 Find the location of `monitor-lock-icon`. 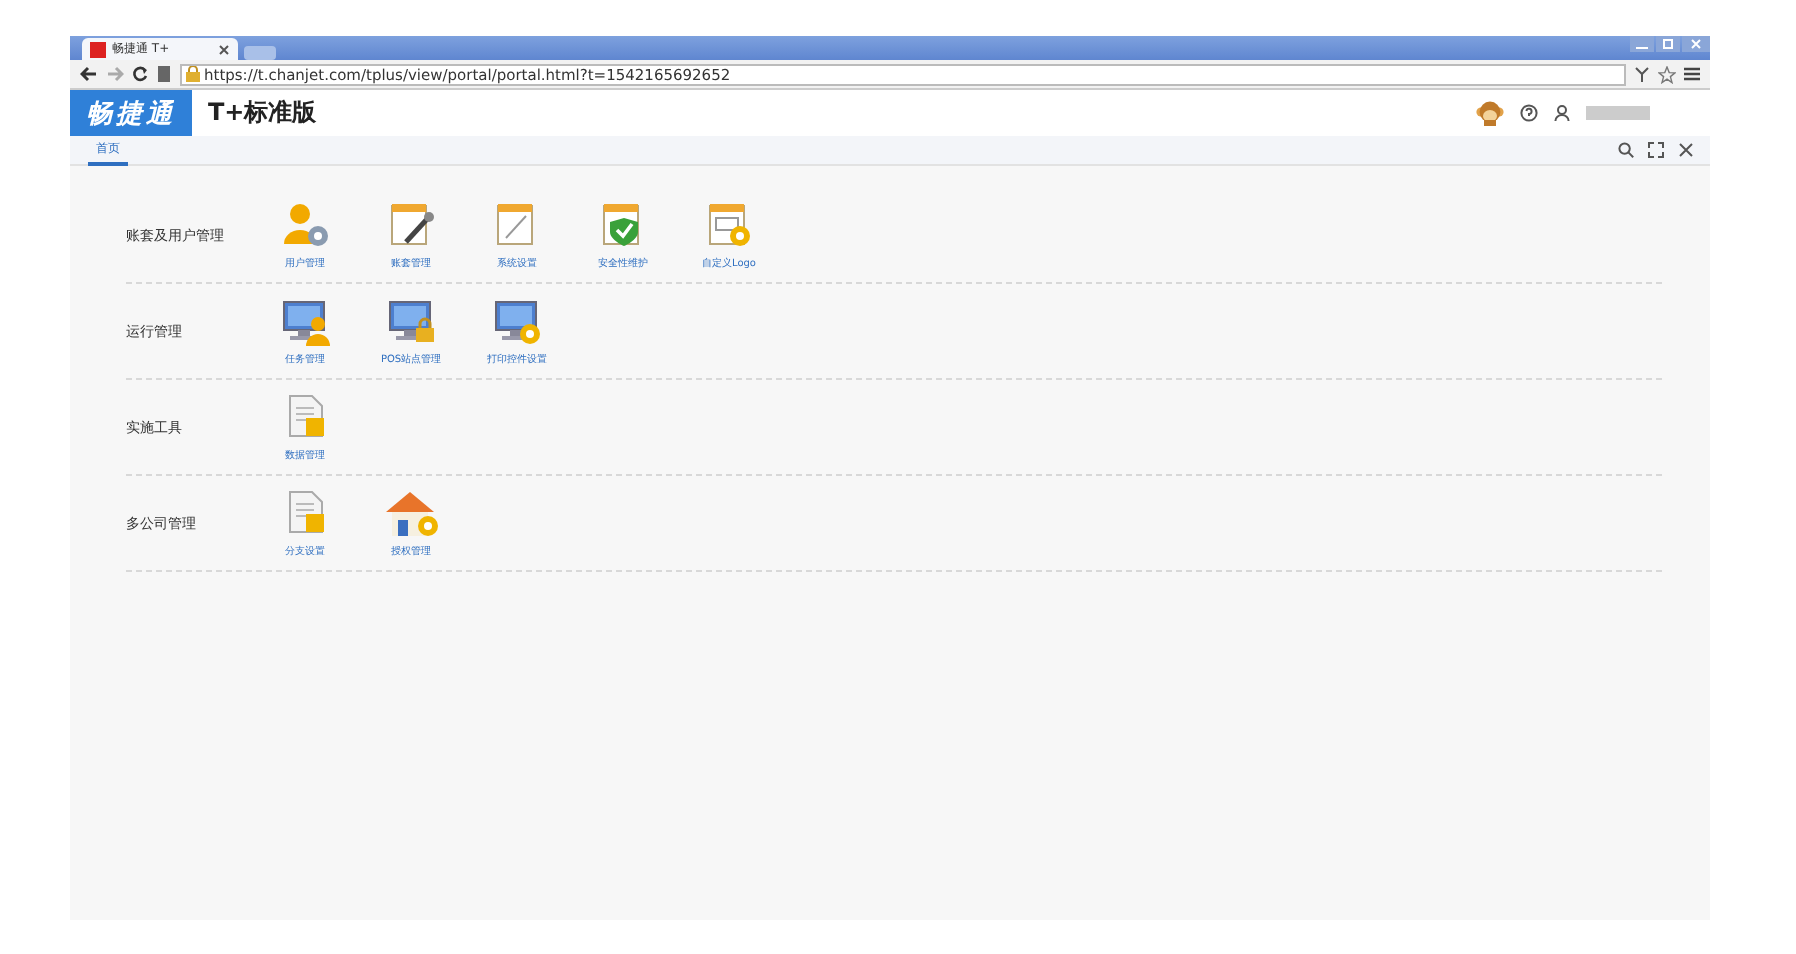

monitor-lock-icon is located at coordinates (411, 322).